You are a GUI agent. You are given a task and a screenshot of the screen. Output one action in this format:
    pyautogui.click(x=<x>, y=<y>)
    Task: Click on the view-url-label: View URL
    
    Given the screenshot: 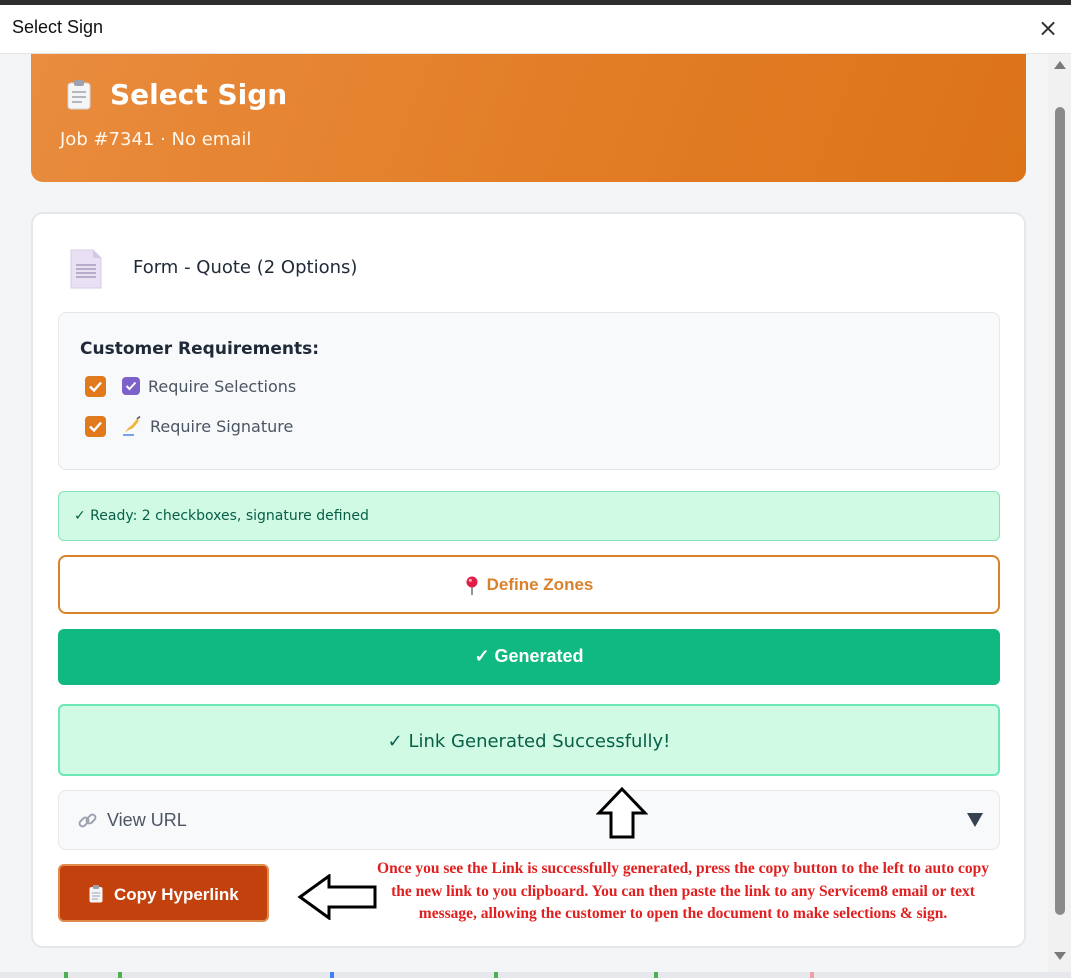 What is the action you would take?
    pyautogui.click(x=147, y=820)
    